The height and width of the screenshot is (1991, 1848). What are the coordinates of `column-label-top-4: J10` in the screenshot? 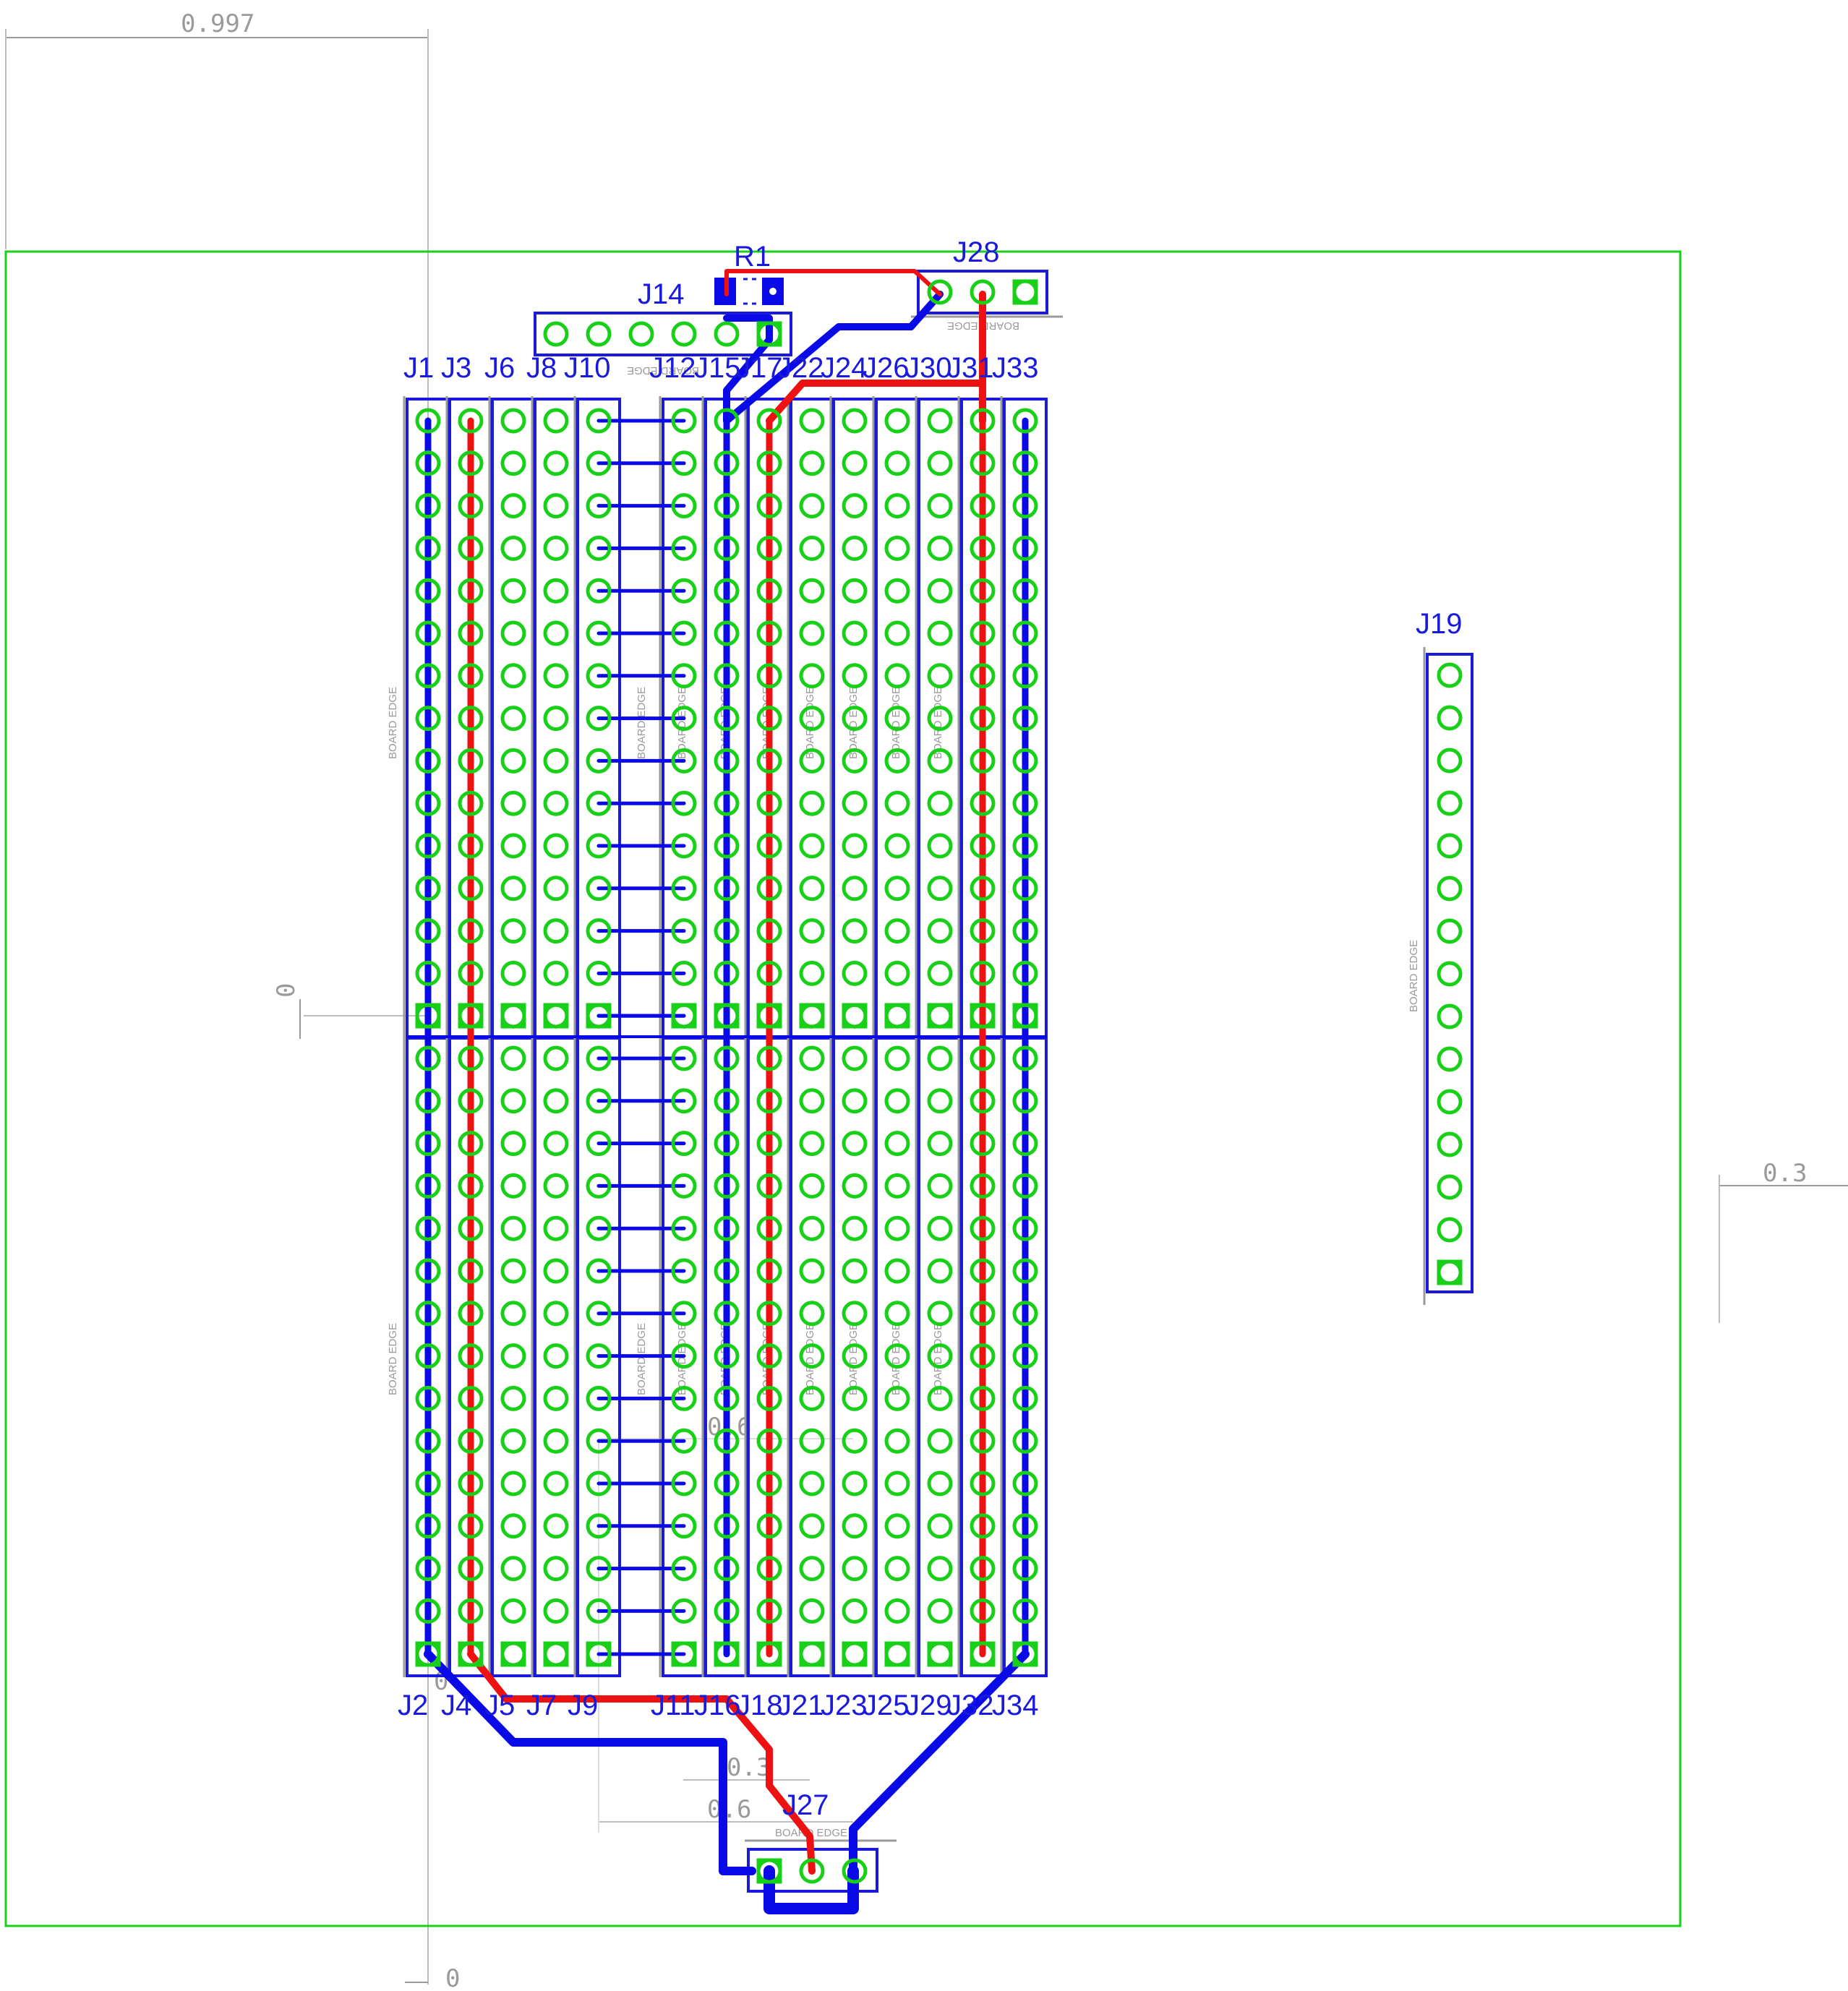 It's located at (587, 368).